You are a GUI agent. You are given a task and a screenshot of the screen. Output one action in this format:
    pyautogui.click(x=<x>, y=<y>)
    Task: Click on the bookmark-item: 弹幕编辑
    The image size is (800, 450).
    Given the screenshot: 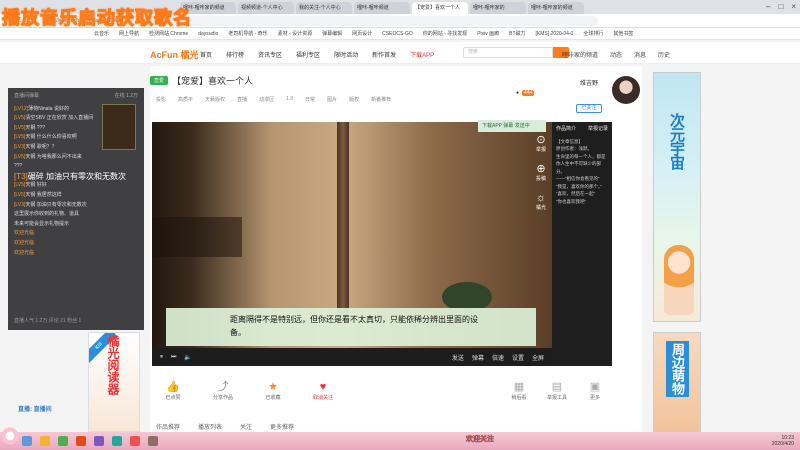 What is the action you would take?
    pyautogui.click(x=332, y=33)
    